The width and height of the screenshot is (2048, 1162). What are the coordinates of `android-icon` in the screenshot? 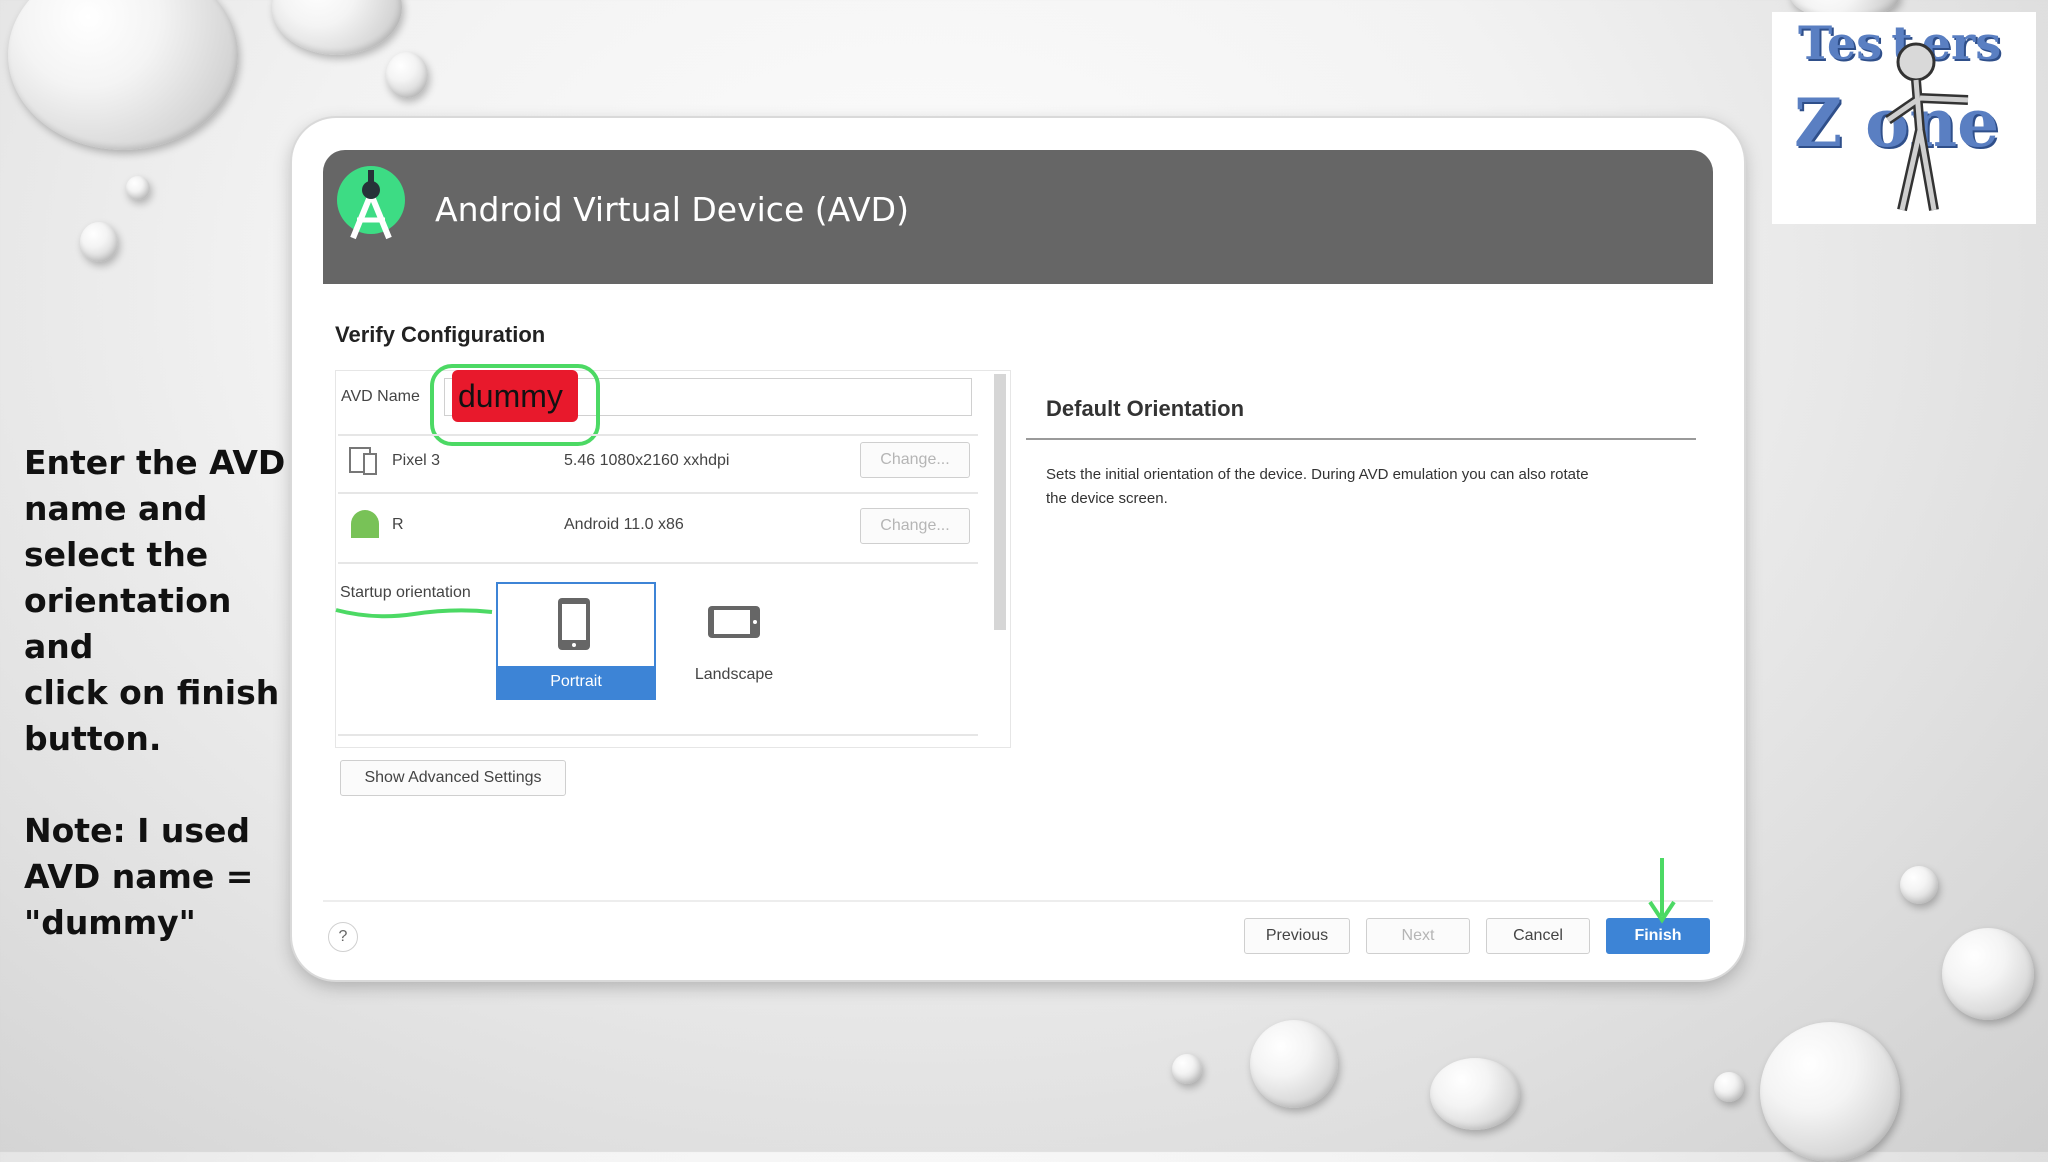 It's located at (365, 524).